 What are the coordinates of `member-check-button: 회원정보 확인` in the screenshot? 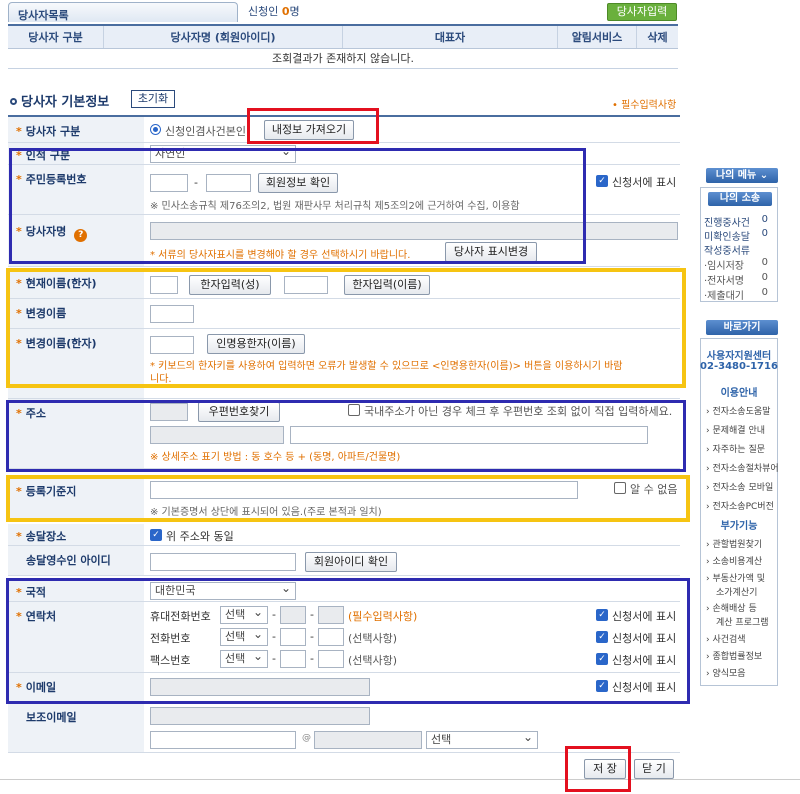 It's located at (298, 183).